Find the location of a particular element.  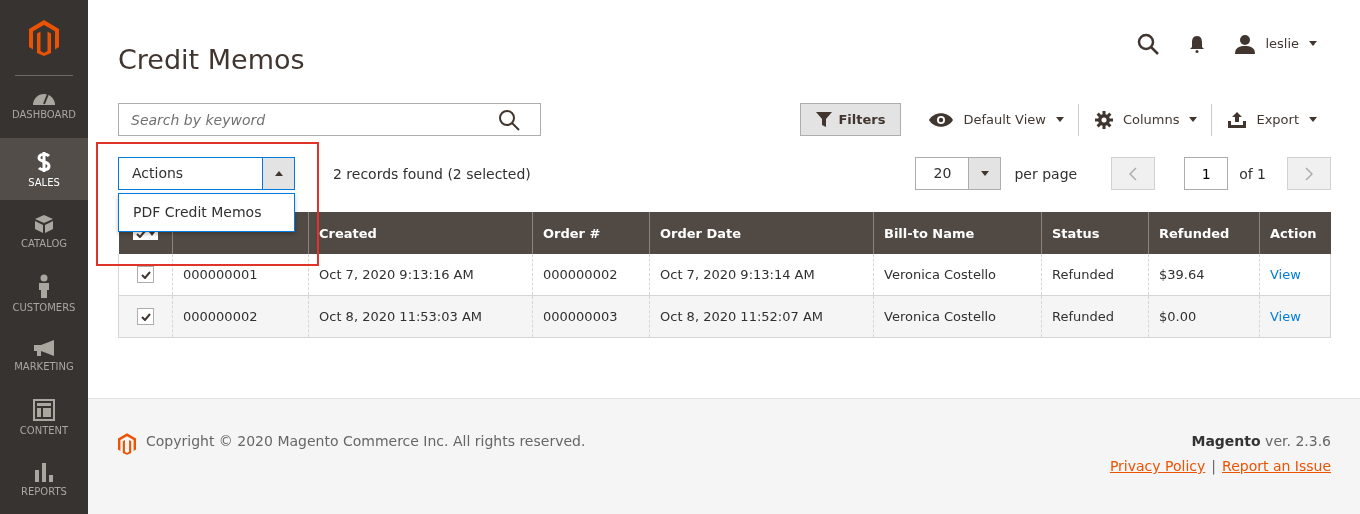

upload-icon is located at coordinates (1237, 119).